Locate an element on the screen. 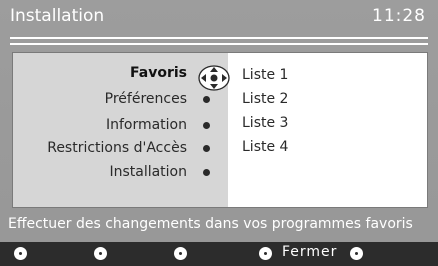 The width and height of the screenshot is (438, 266). submenu-item-liste-4: Liste 4 is located at coordinates (265, 147).